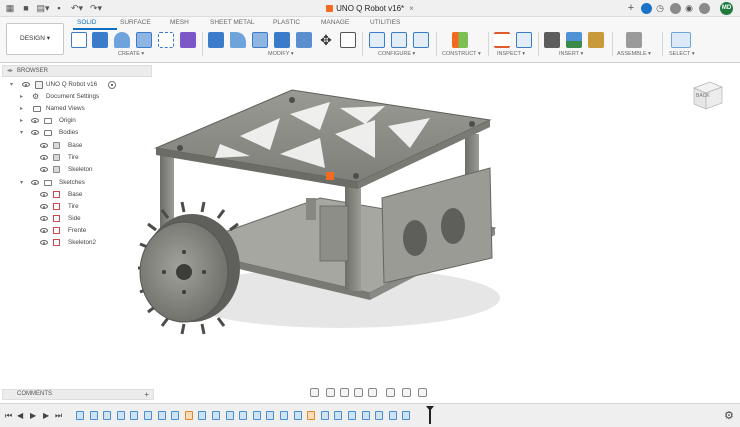 The height and width of the screenshot is (427, 740). What do you see at coordinates (396, 54) in the screenshot?
I see `configure-menu: CONFIGURE ▾` at bounding box center [396, 54].